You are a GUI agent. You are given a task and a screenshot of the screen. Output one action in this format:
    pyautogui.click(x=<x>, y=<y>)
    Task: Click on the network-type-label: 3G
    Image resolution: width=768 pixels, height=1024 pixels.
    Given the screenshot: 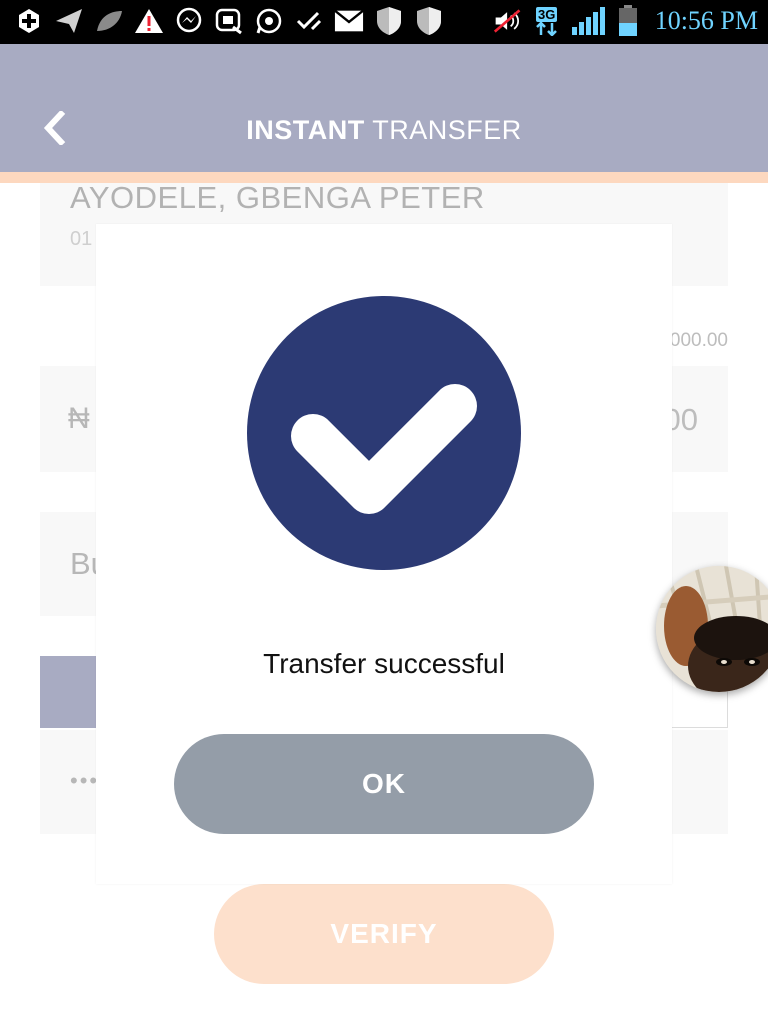 What is the action you would take?
    pyautogui.click(x=547, y=14)
    